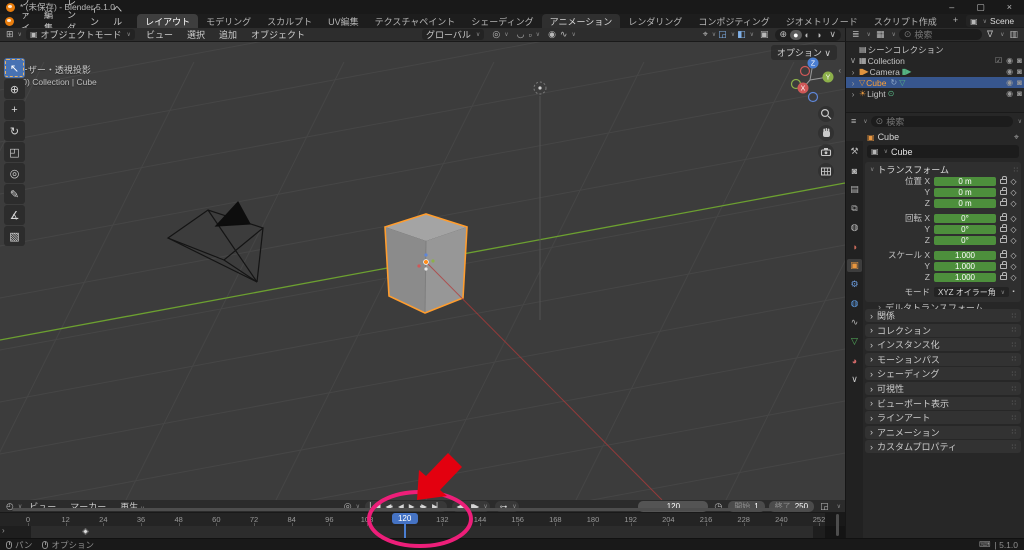 This screenshot has width=1024, height=550. Describe the element at coordinates (14, 173) in the screenshot. I see `tool-transform: ◎` at that location.